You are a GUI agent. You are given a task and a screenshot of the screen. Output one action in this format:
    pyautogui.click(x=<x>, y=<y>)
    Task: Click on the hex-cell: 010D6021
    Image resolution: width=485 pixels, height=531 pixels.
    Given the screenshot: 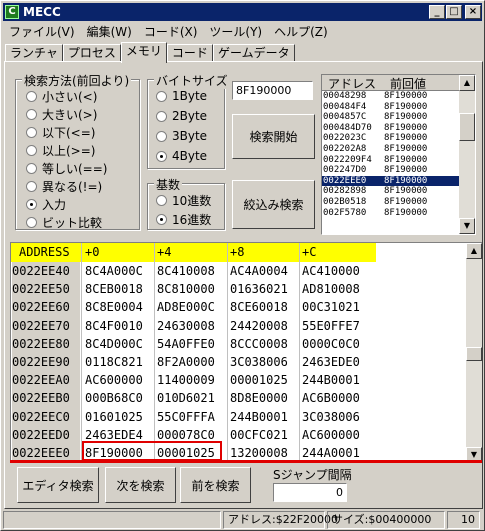 What is the action you would take?
    pyautogui.click(x=186, y=399)
    